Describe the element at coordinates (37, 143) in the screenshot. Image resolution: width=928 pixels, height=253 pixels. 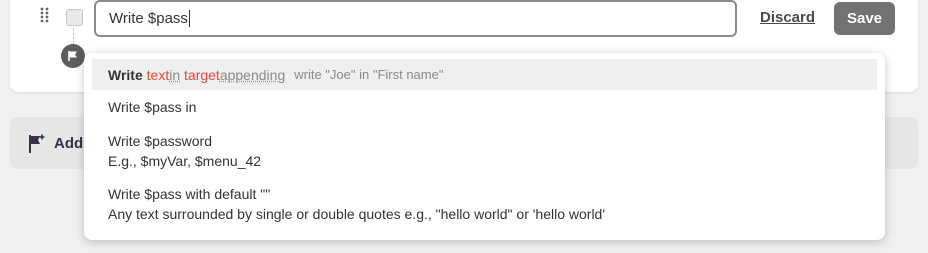
I see `flag-plus-icon` at that location.